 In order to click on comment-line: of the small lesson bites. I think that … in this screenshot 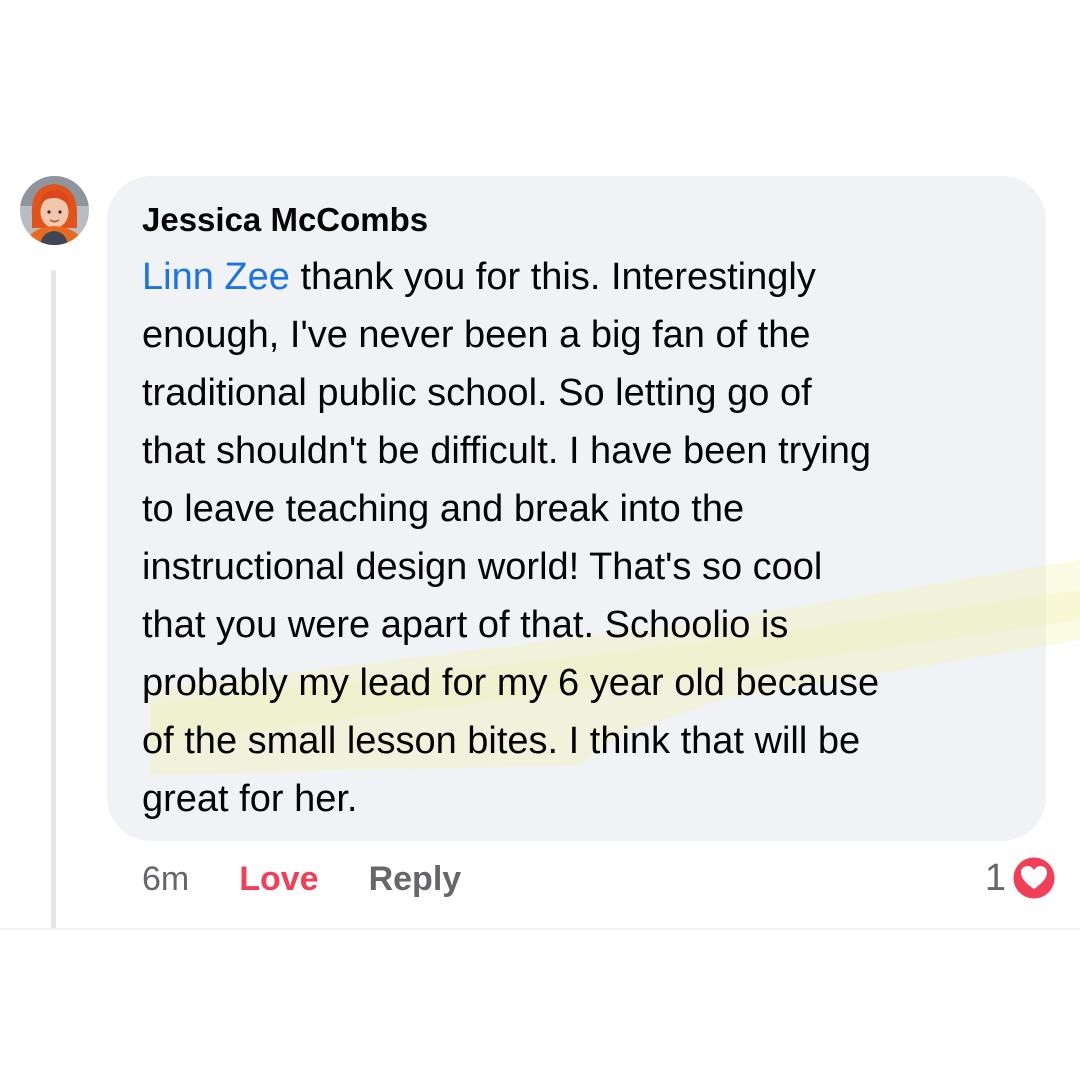, I will do `click(501, 741)`.